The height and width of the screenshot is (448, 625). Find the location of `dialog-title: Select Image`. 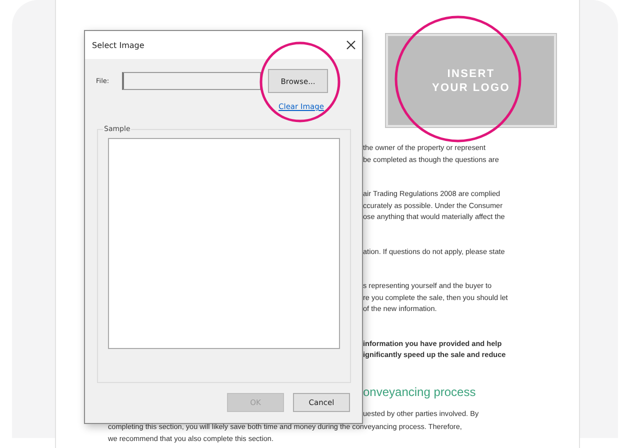

dialog-title: Select Image is located at coordinates (118, 45).